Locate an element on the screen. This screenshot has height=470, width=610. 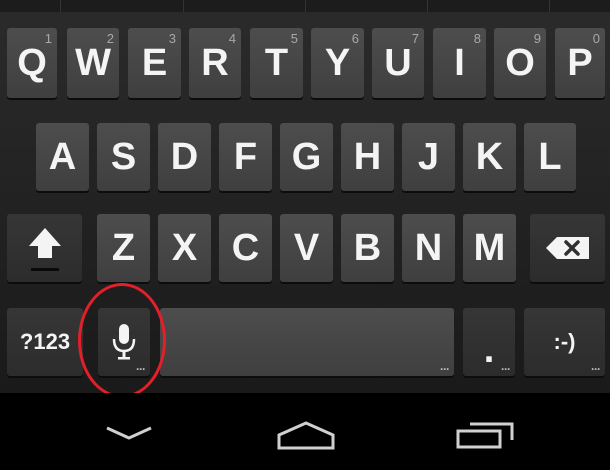
key-a: A is located at coordinates (62, 157).